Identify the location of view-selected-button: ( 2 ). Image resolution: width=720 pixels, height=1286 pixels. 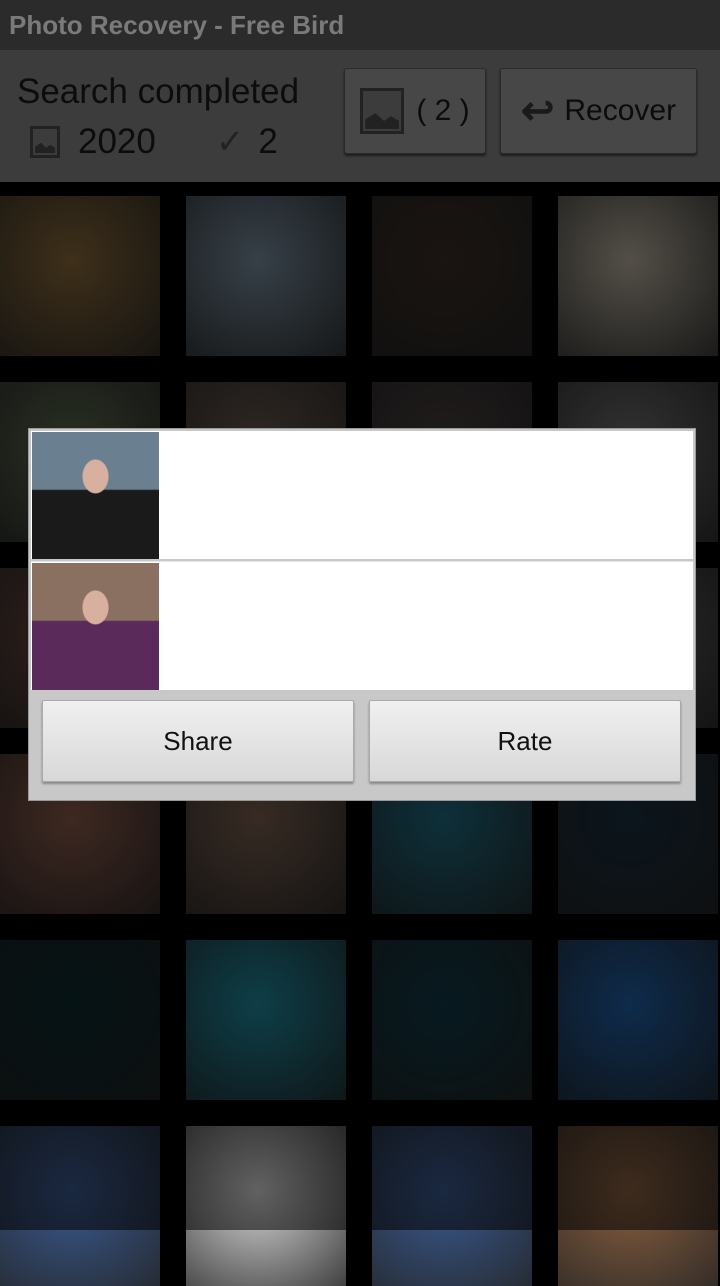
(415, 111).